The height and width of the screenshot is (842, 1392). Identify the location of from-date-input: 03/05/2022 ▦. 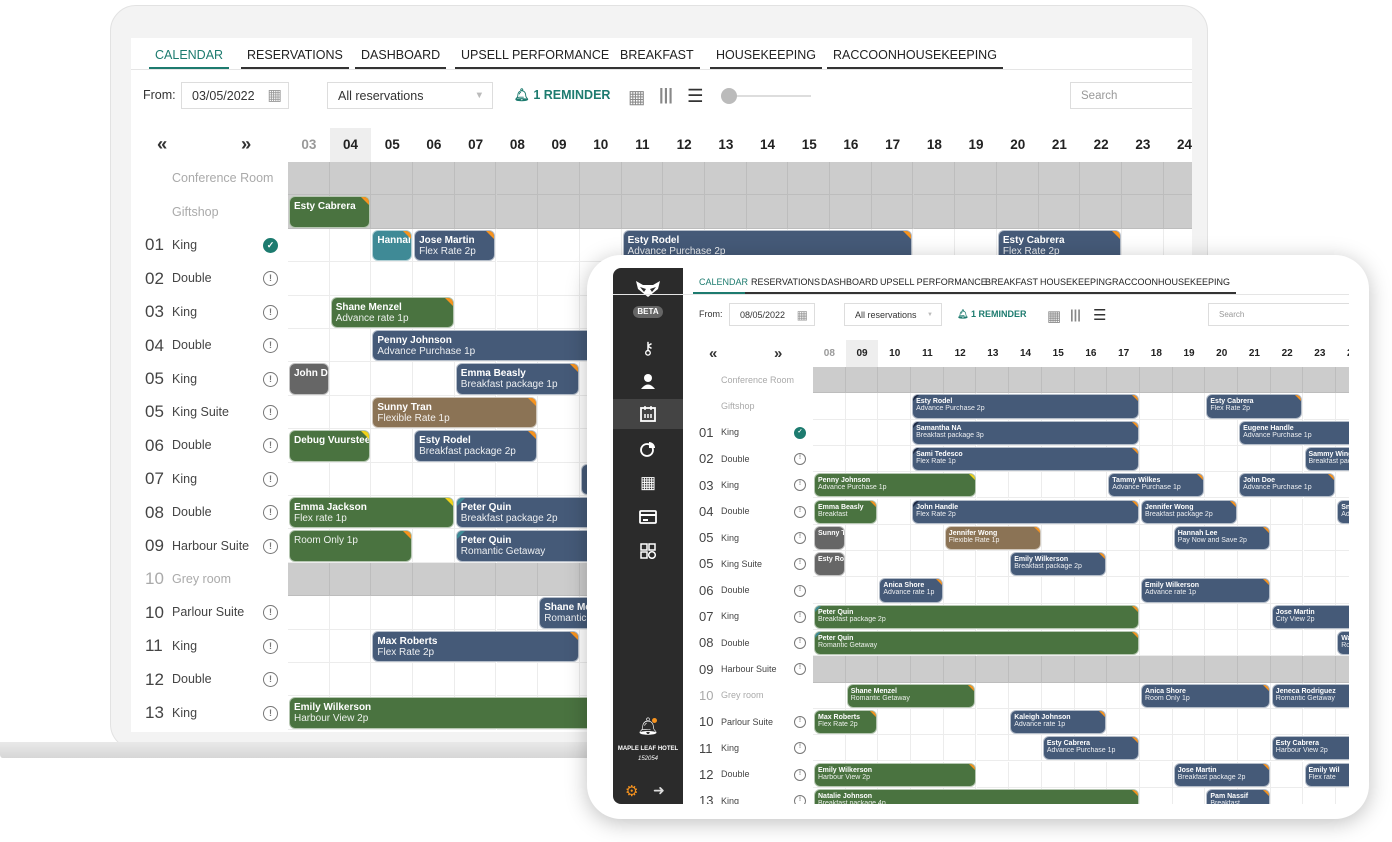
(235, 95).